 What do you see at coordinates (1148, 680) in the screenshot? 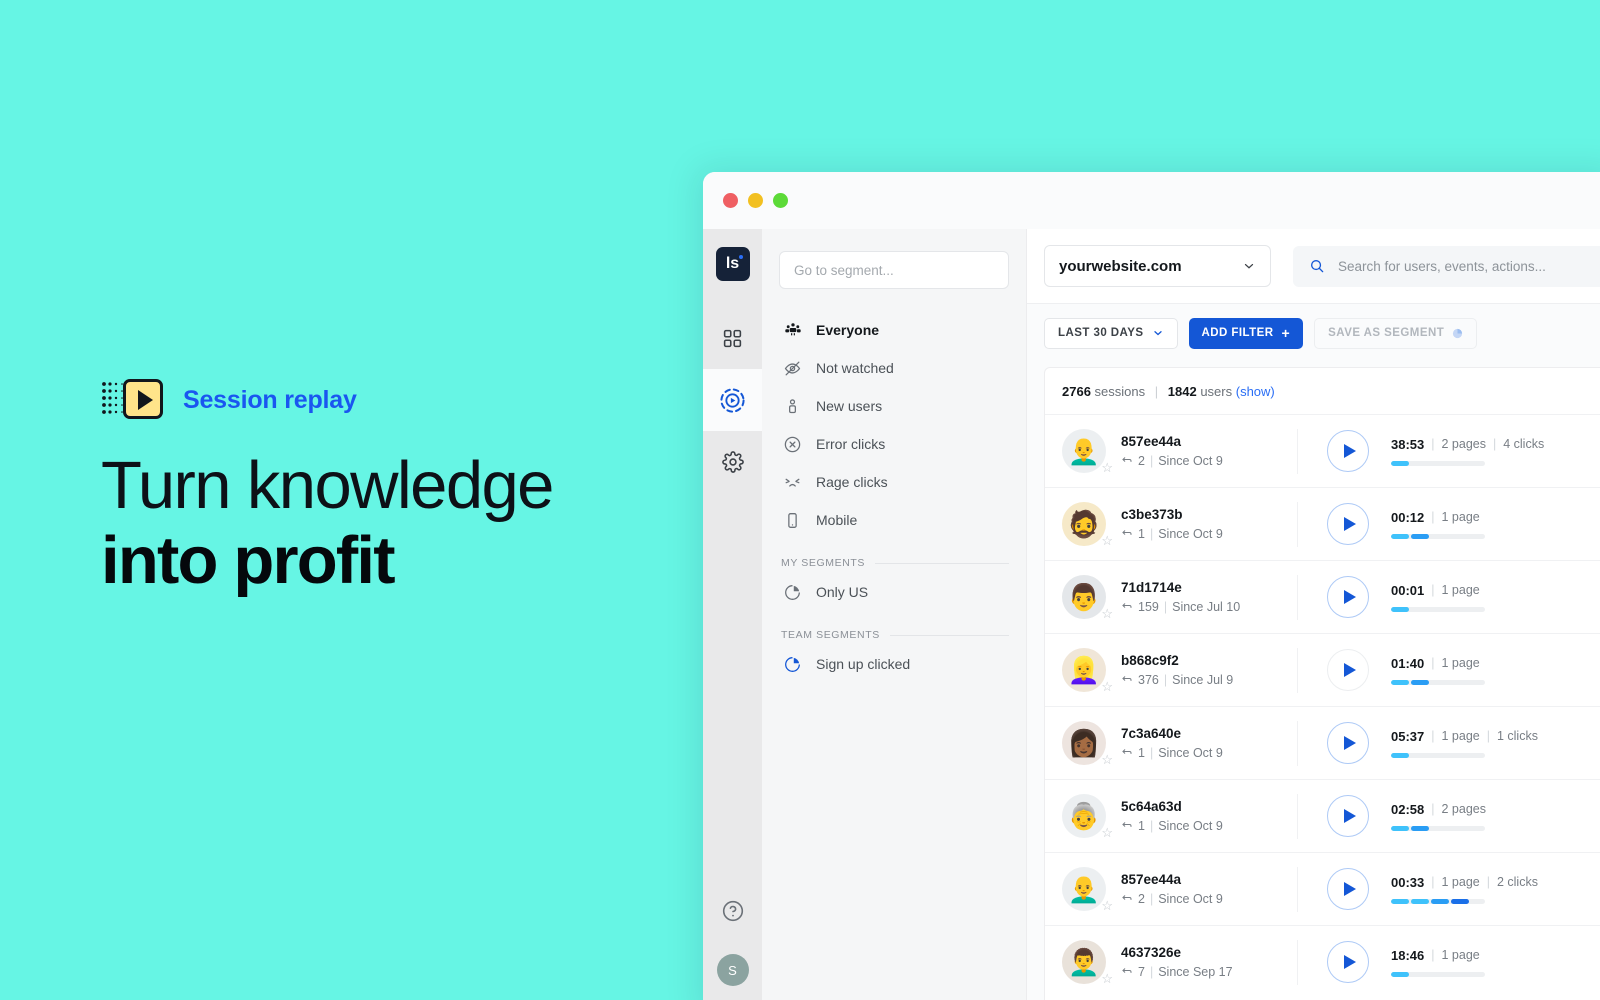
I see `session-visit-count: 376` at bounding box center [1148, 680].